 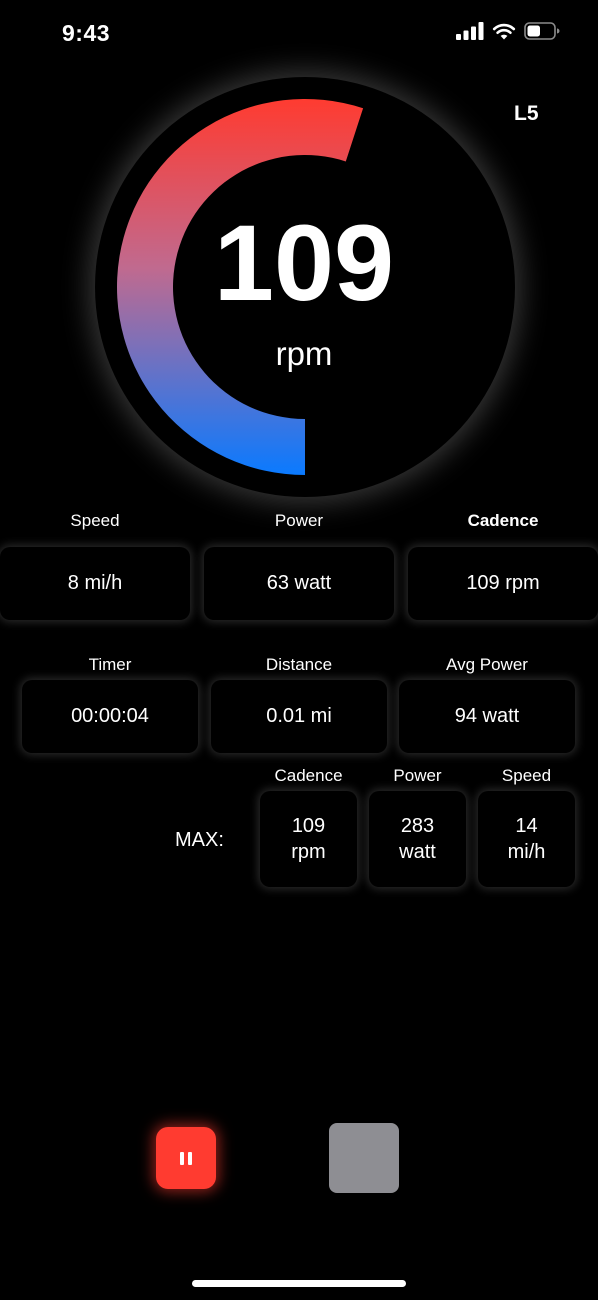 I want to click on max-power-label: Power, so click(x=417, y=775).